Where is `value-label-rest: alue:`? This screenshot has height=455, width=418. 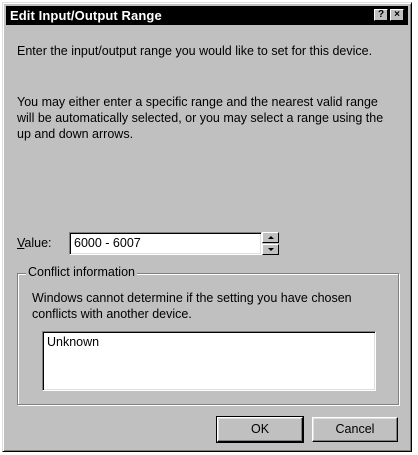
value-label-rest: alue: is located at coordinates (38, 243).